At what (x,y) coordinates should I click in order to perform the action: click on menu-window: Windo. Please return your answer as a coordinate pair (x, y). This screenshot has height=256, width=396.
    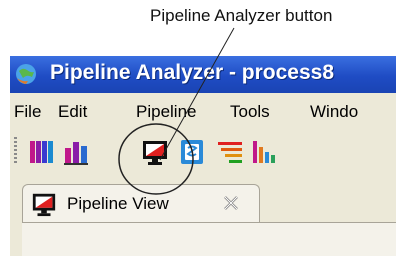
    Looking at the image, I should click on (334, 112).